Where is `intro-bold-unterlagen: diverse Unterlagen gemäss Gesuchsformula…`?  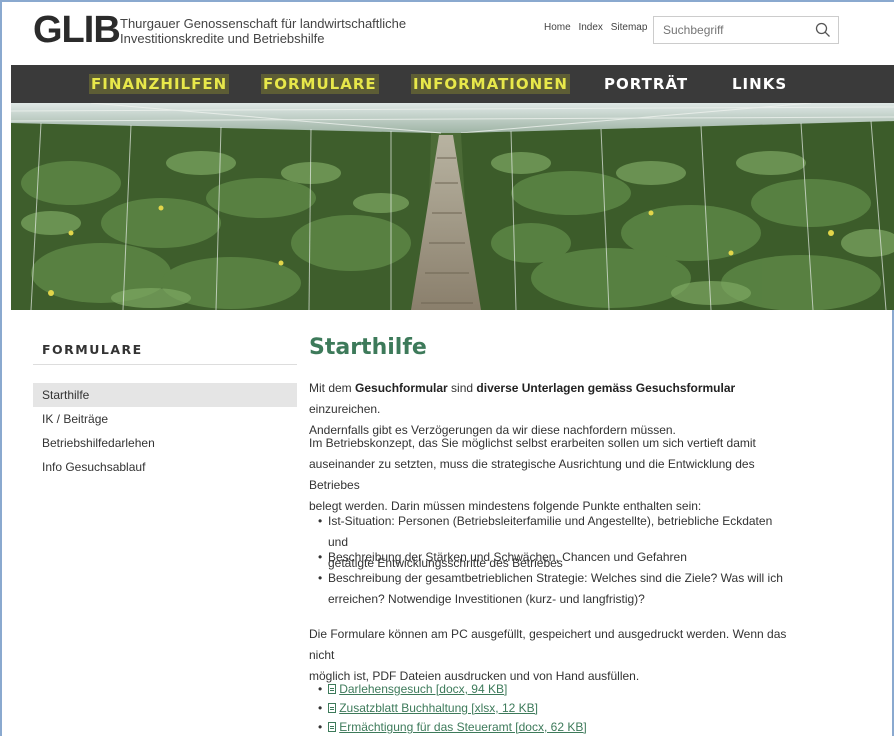
intro-bold-unterlagen: diverse Unterlagen gemäss Gesuchsformula… is located at coordinates (606, 388).